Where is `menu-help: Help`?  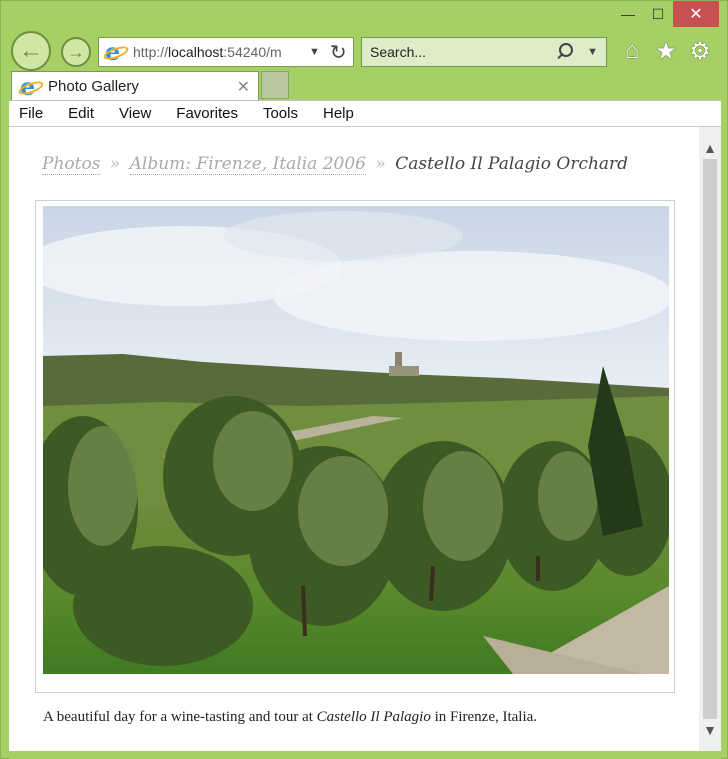 menu-help: Help is located at coordinates (338, 113).